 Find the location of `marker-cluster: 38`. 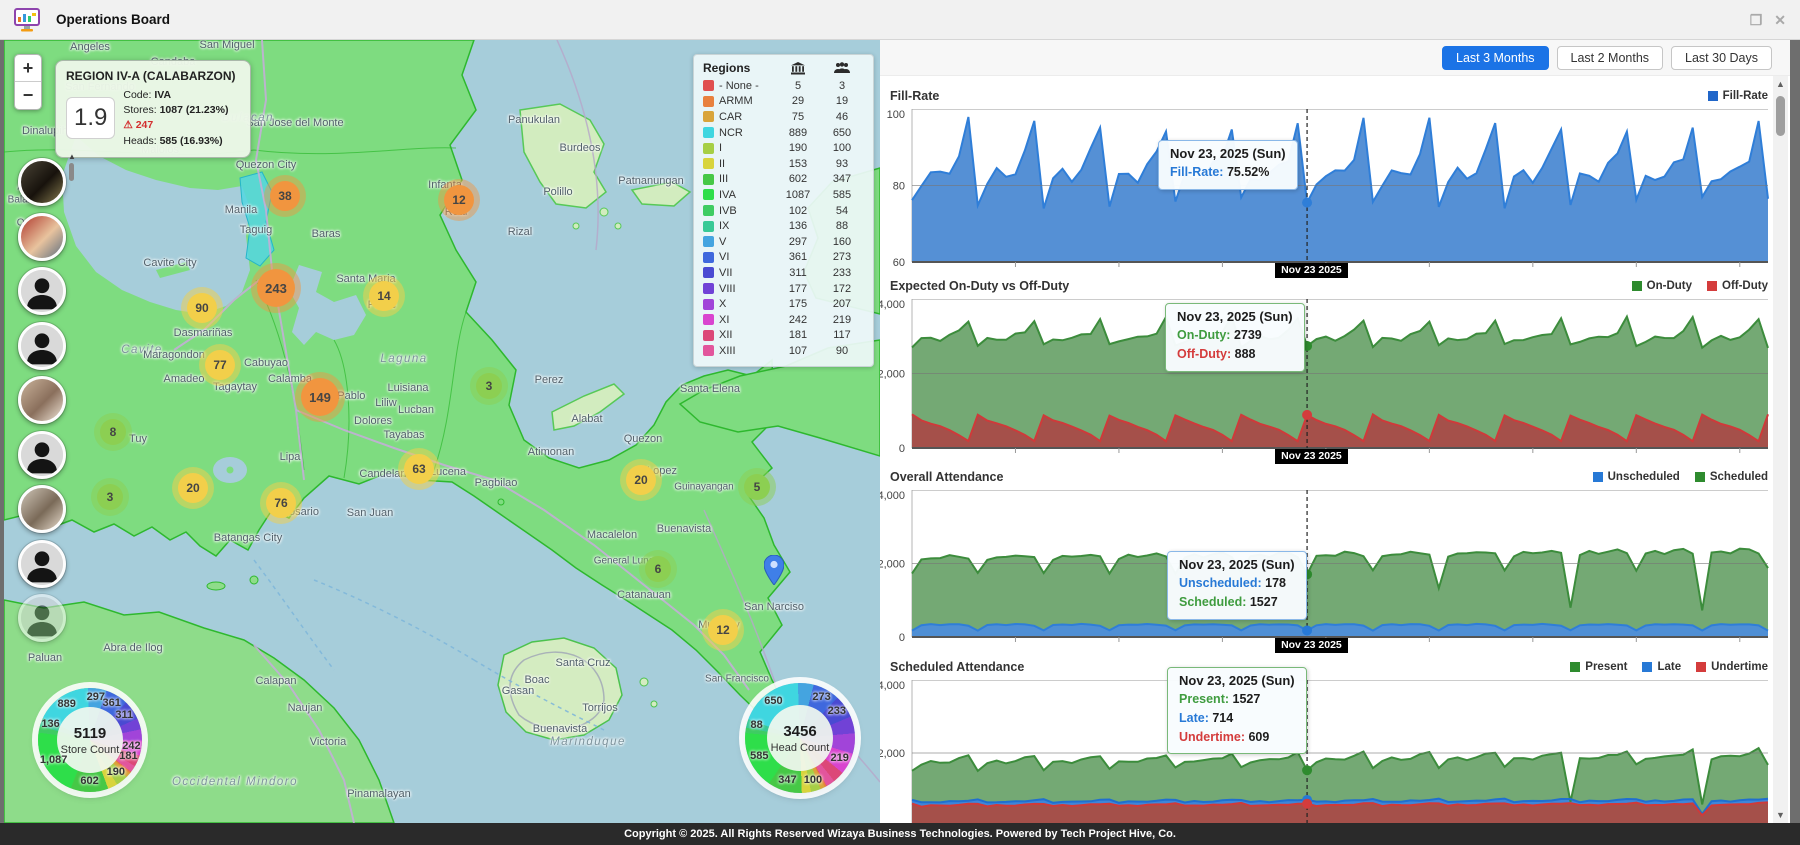

marker-cluster: 38 is located at coordinates (285, 196).